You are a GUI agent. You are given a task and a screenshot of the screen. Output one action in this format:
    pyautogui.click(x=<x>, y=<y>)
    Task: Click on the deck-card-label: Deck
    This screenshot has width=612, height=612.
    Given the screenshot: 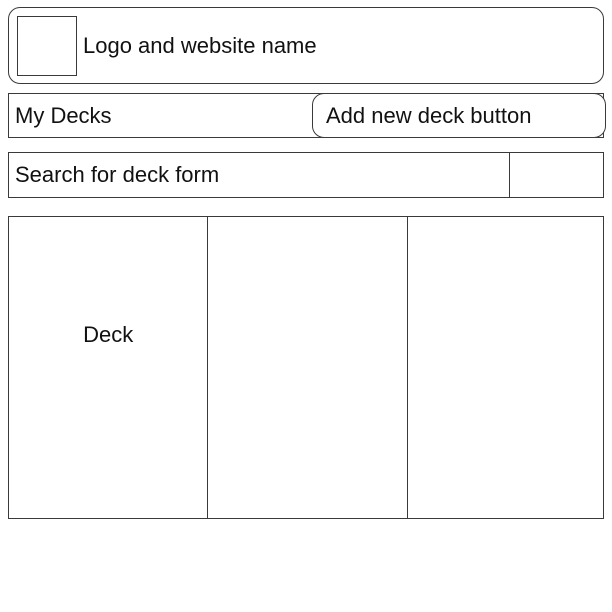 What is the action you would take?
    pyautogui.click(x=108, y=334)
    